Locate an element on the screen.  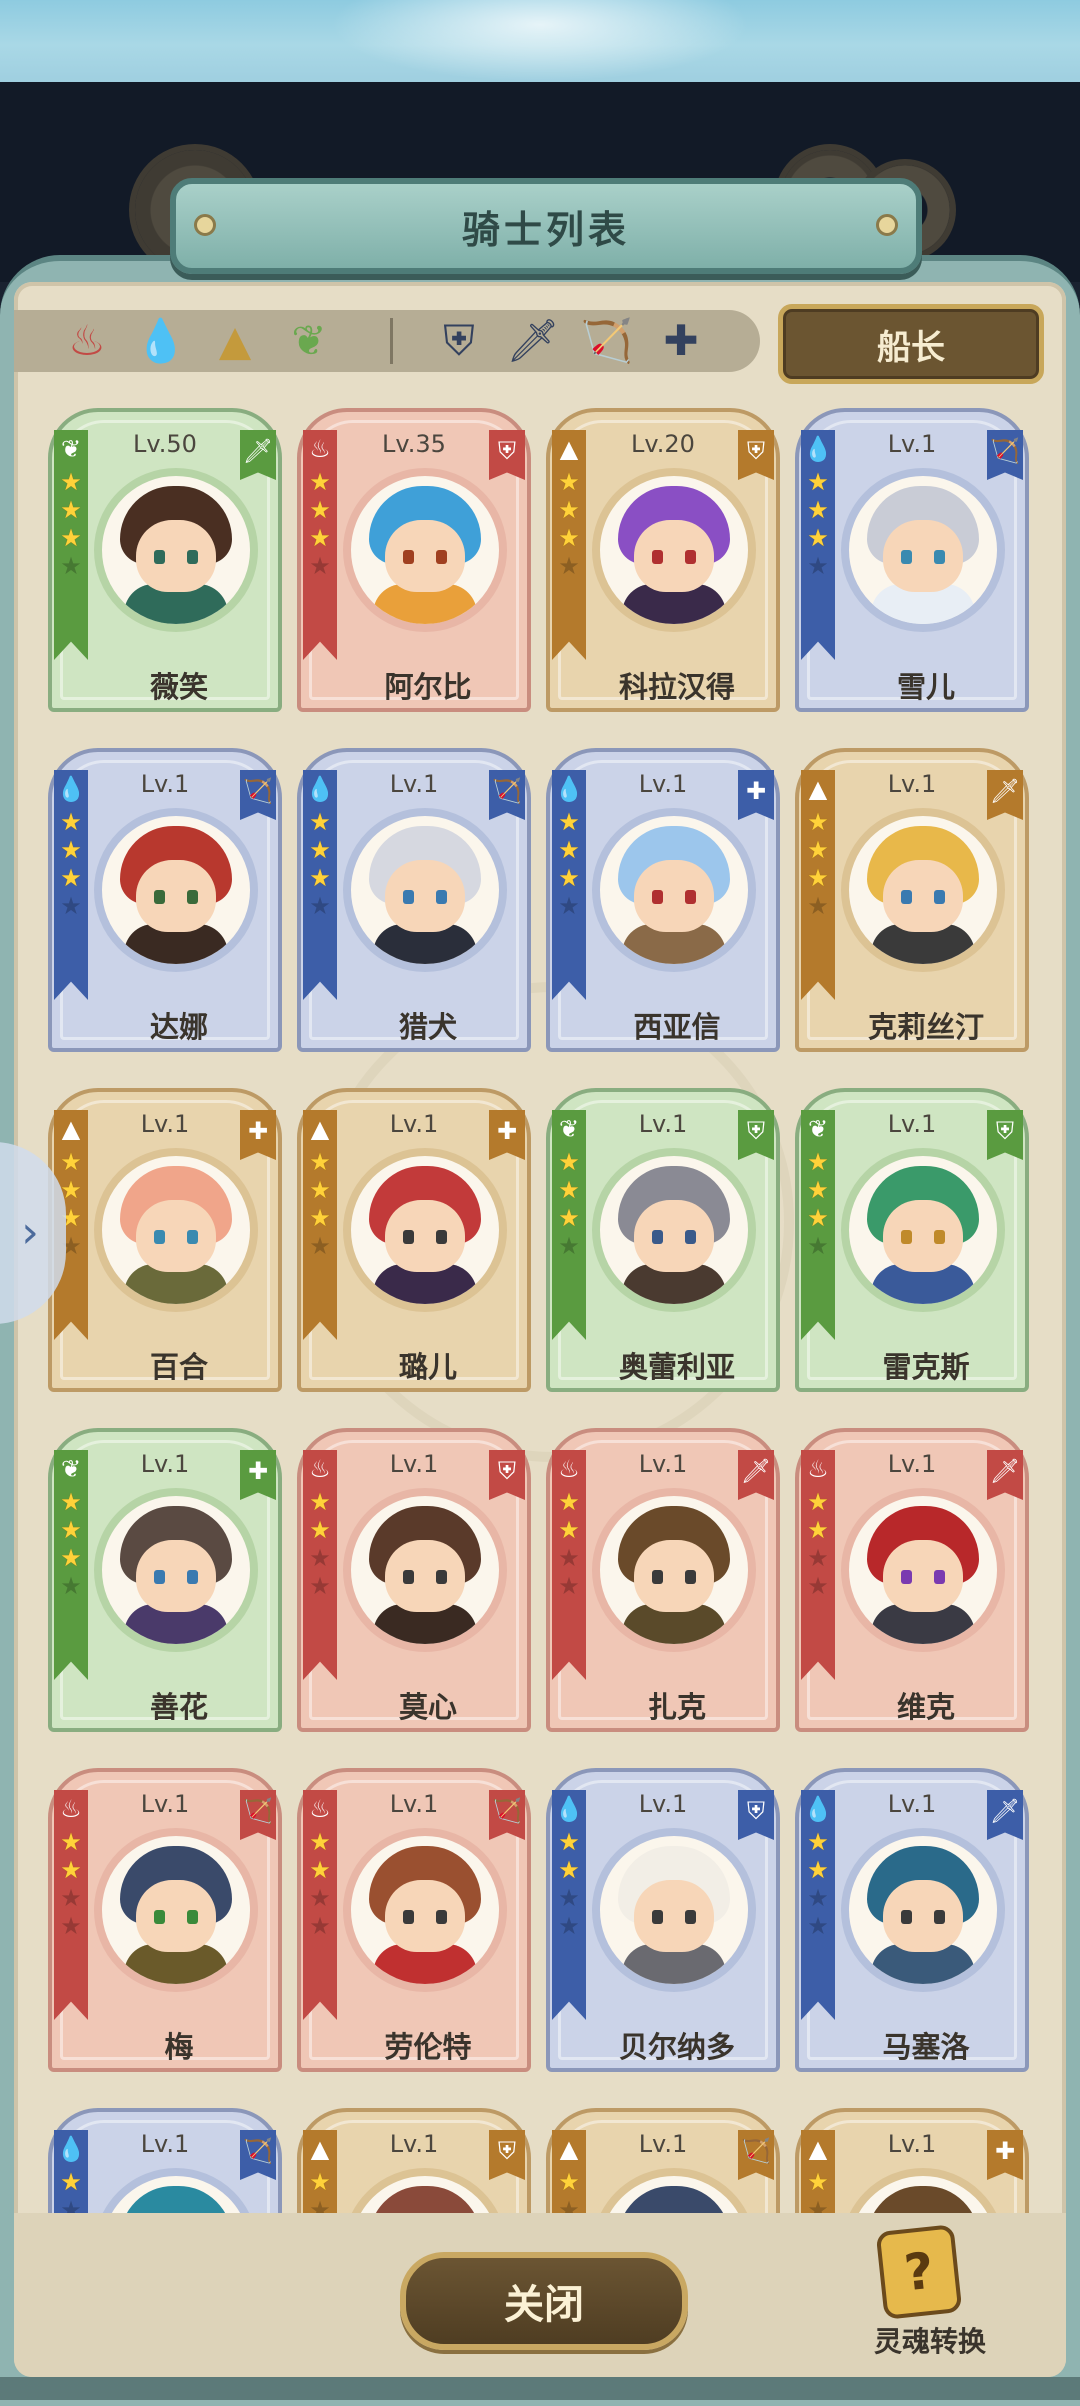
water-filter-icon: 💧 is located at coordinates (161, 341).